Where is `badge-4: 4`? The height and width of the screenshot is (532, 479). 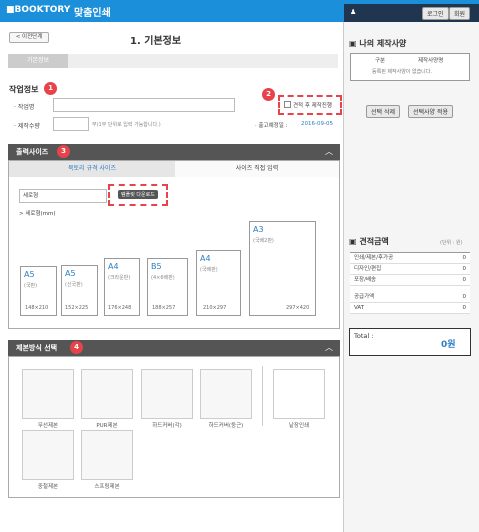 badge-4: 4 is located at coordinates (76, 347).